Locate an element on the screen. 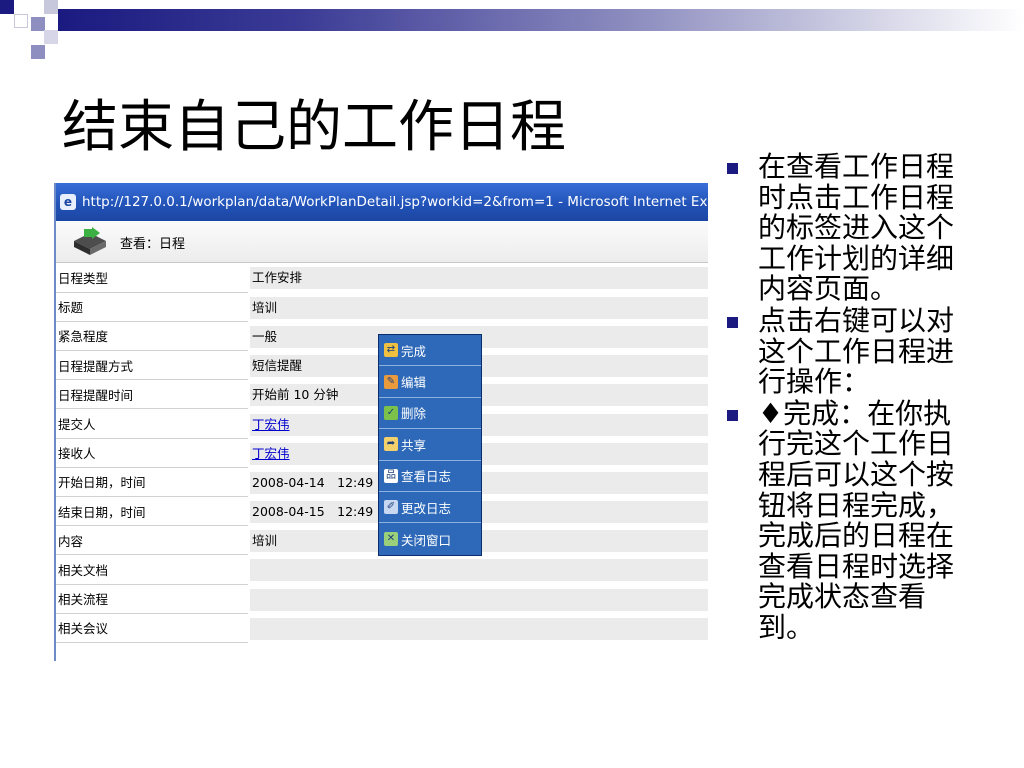 This screenshot has width=1024, height=768. context-menu-label: 查看日志 is located at coordinates (426, 477).